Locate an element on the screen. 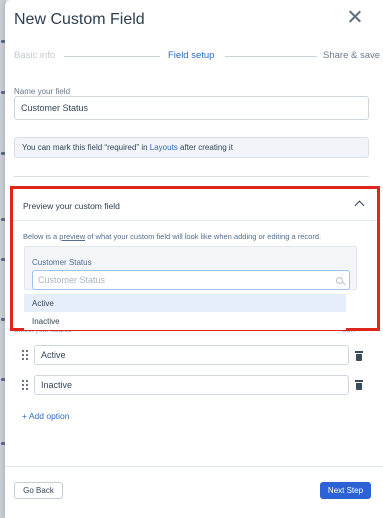 Image resolution: width=383 pixels, height=518 pixels. option-input-active: Active is located at coordinates (191, 355).